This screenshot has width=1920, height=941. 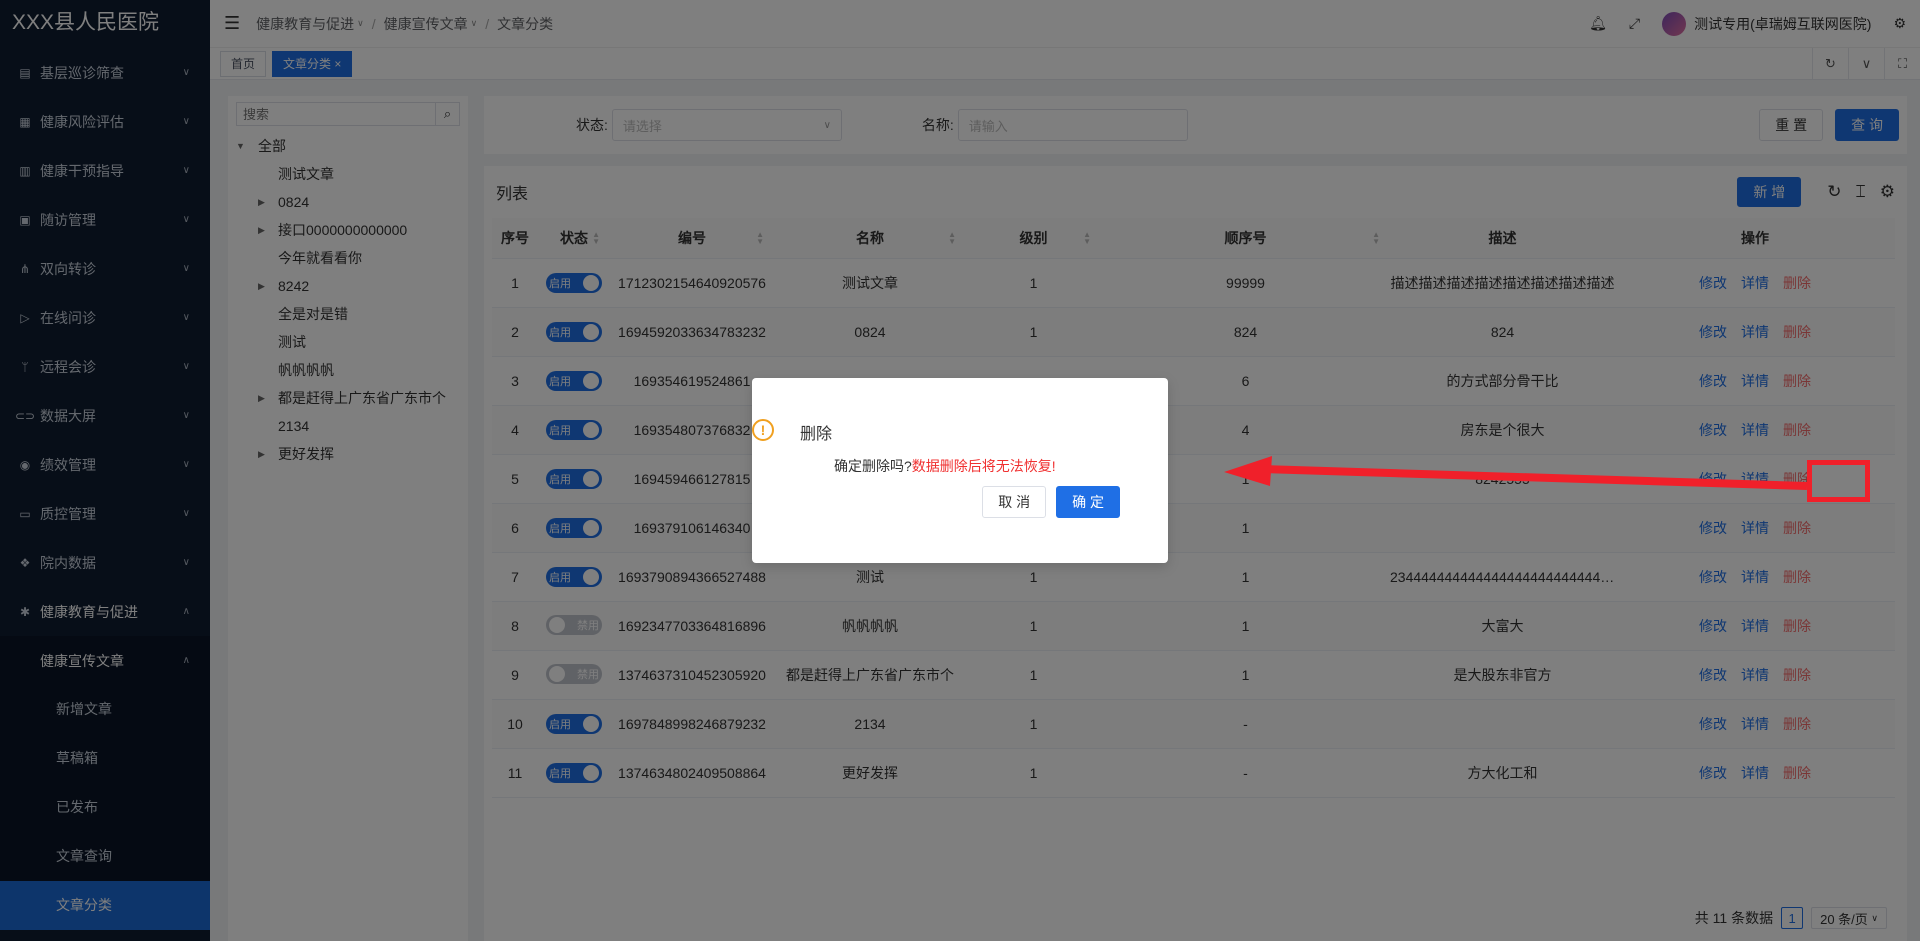 I want to click on dialog-buttons: 取 消 确 定, so click(x=1051, y=502).